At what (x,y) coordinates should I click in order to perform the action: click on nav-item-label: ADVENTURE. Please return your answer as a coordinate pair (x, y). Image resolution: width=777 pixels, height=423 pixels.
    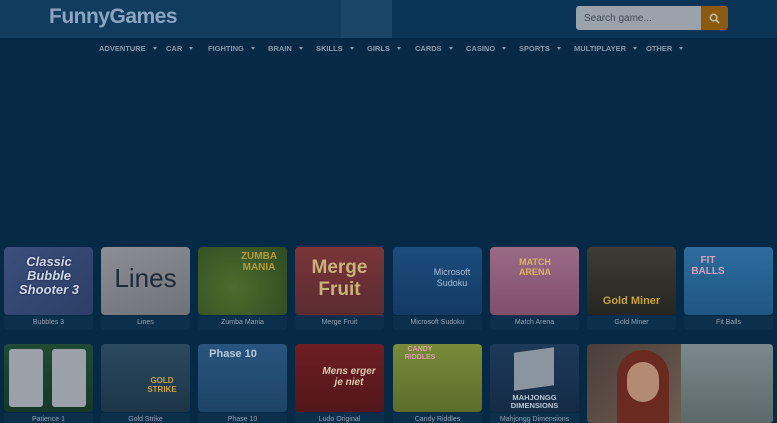
    Looking at the image, I should click on (122, 48).